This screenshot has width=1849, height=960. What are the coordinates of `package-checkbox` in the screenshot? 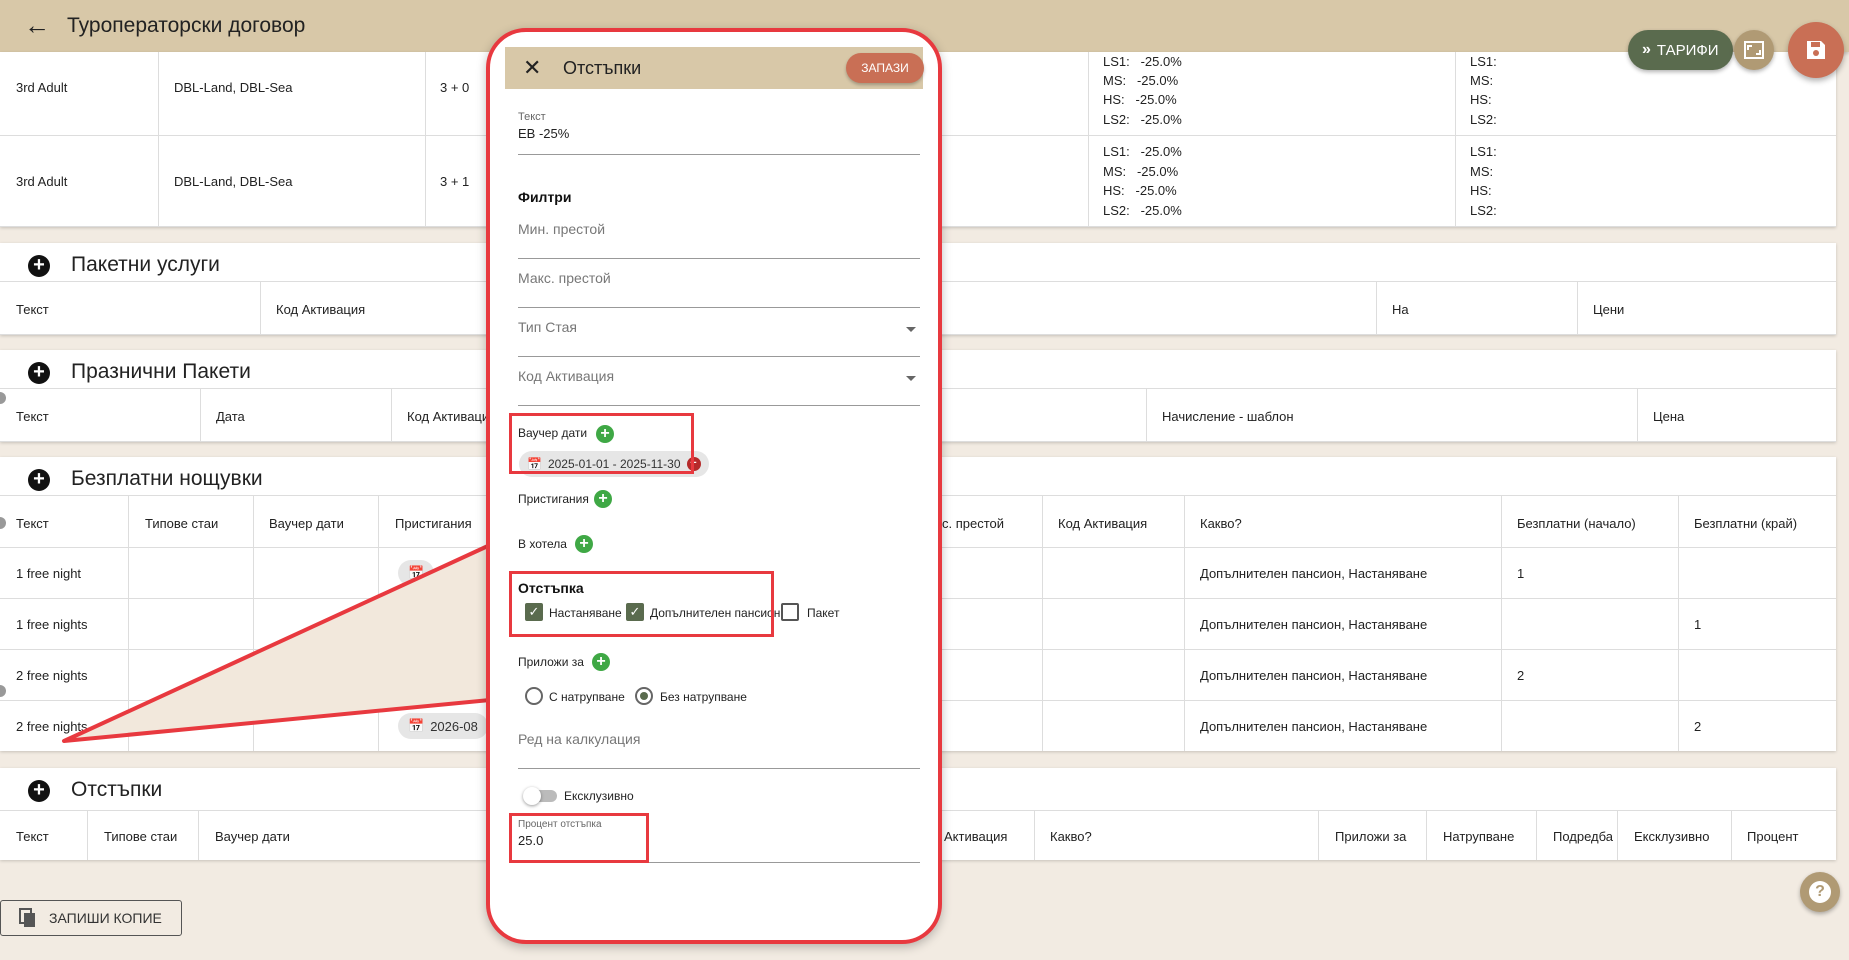 It's located at (790, 612).